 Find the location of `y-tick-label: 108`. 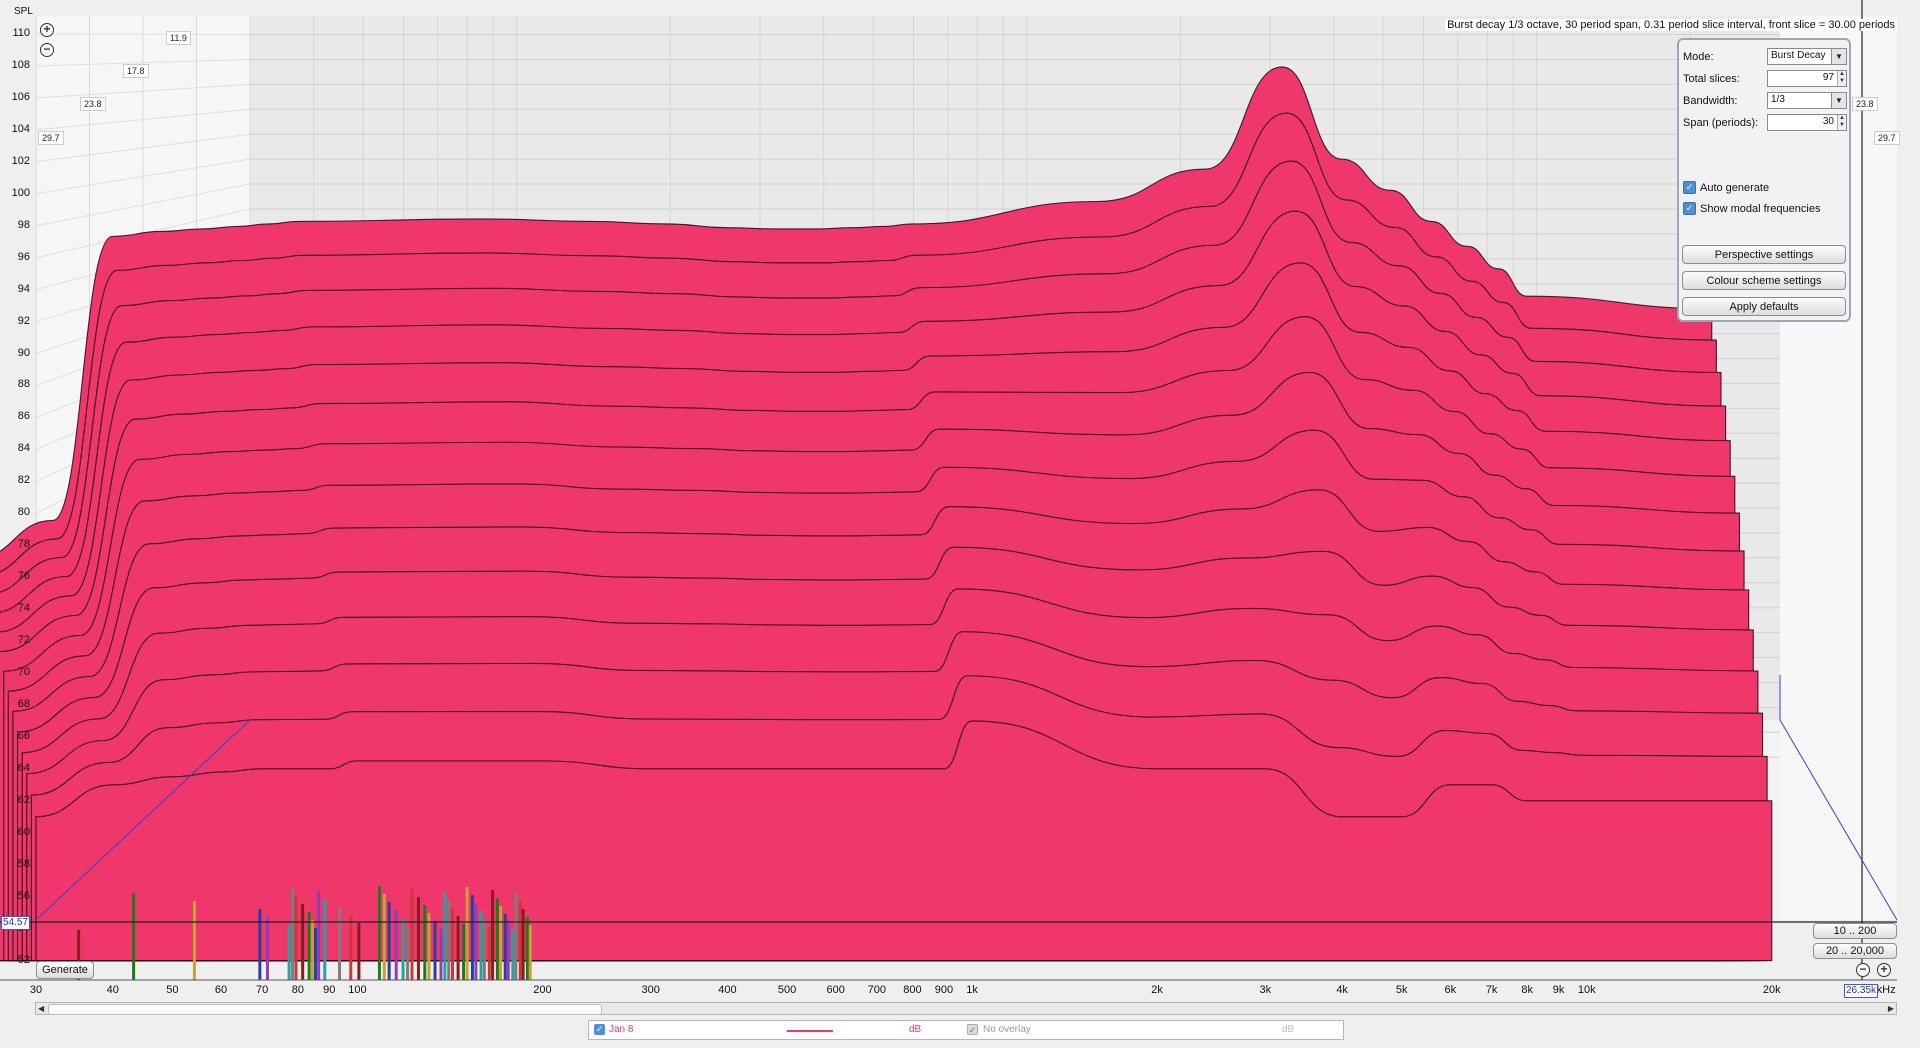

y-tick-label: 108 is located at coordinates (20, 64).